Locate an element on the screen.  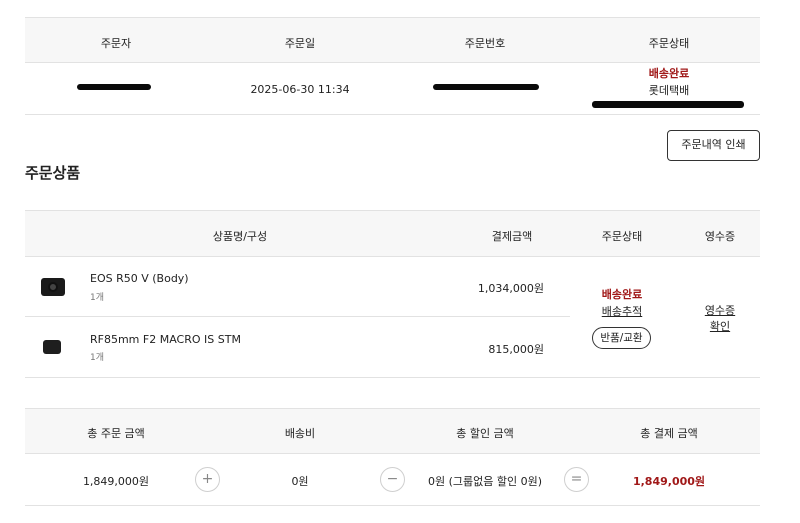
order-total-header: 총 주문 금액 is located at coordinates (116, 433).